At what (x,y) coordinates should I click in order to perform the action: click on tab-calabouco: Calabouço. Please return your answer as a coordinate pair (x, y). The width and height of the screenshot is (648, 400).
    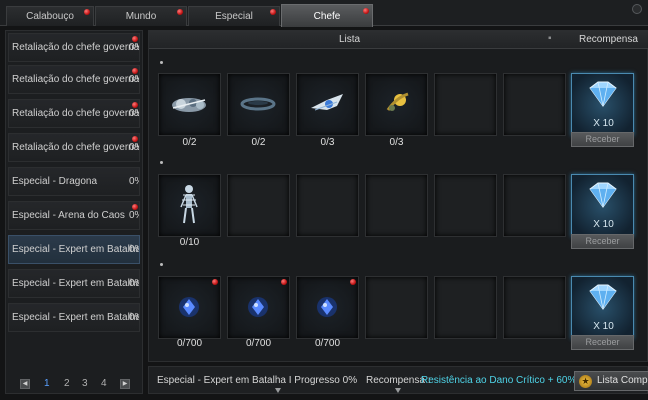
    Looking at the image, I should click on (50, 16).